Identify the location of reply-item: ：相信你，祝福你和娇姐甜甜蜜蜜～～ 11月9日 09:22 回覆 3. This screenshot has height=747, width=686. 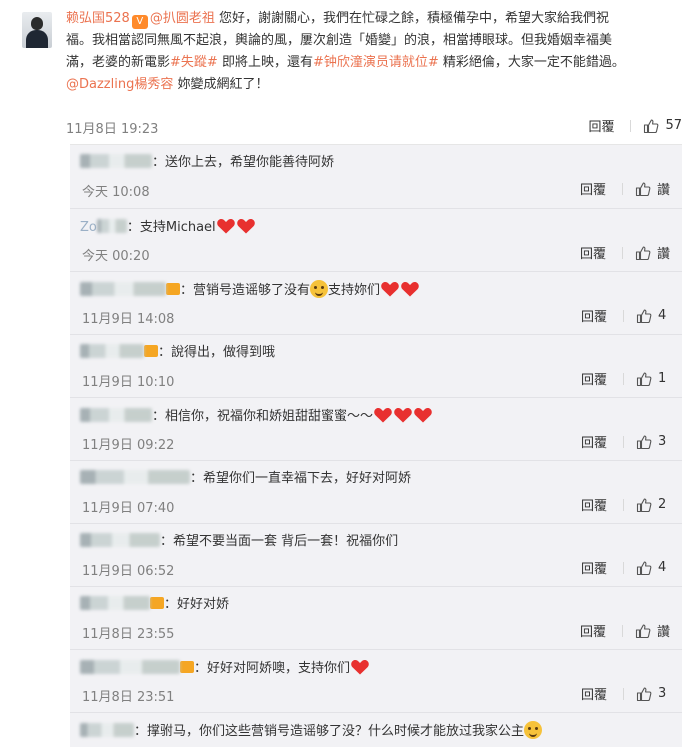
(376, 428).